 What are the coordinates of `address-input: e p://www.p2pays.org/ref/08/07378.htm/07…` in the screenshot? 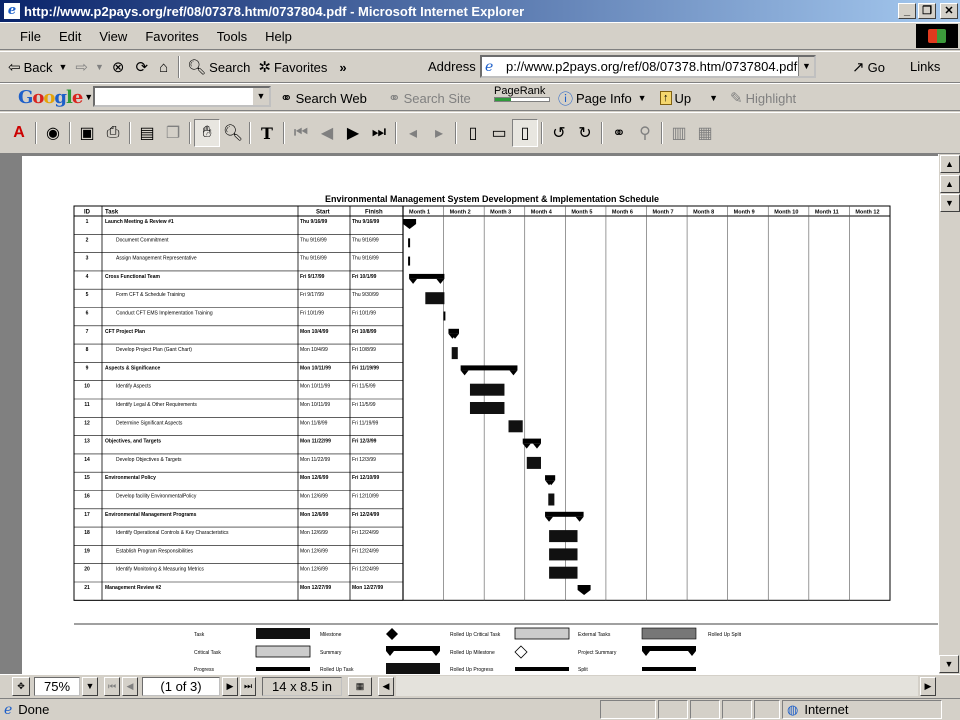 It's located at (648, 66).